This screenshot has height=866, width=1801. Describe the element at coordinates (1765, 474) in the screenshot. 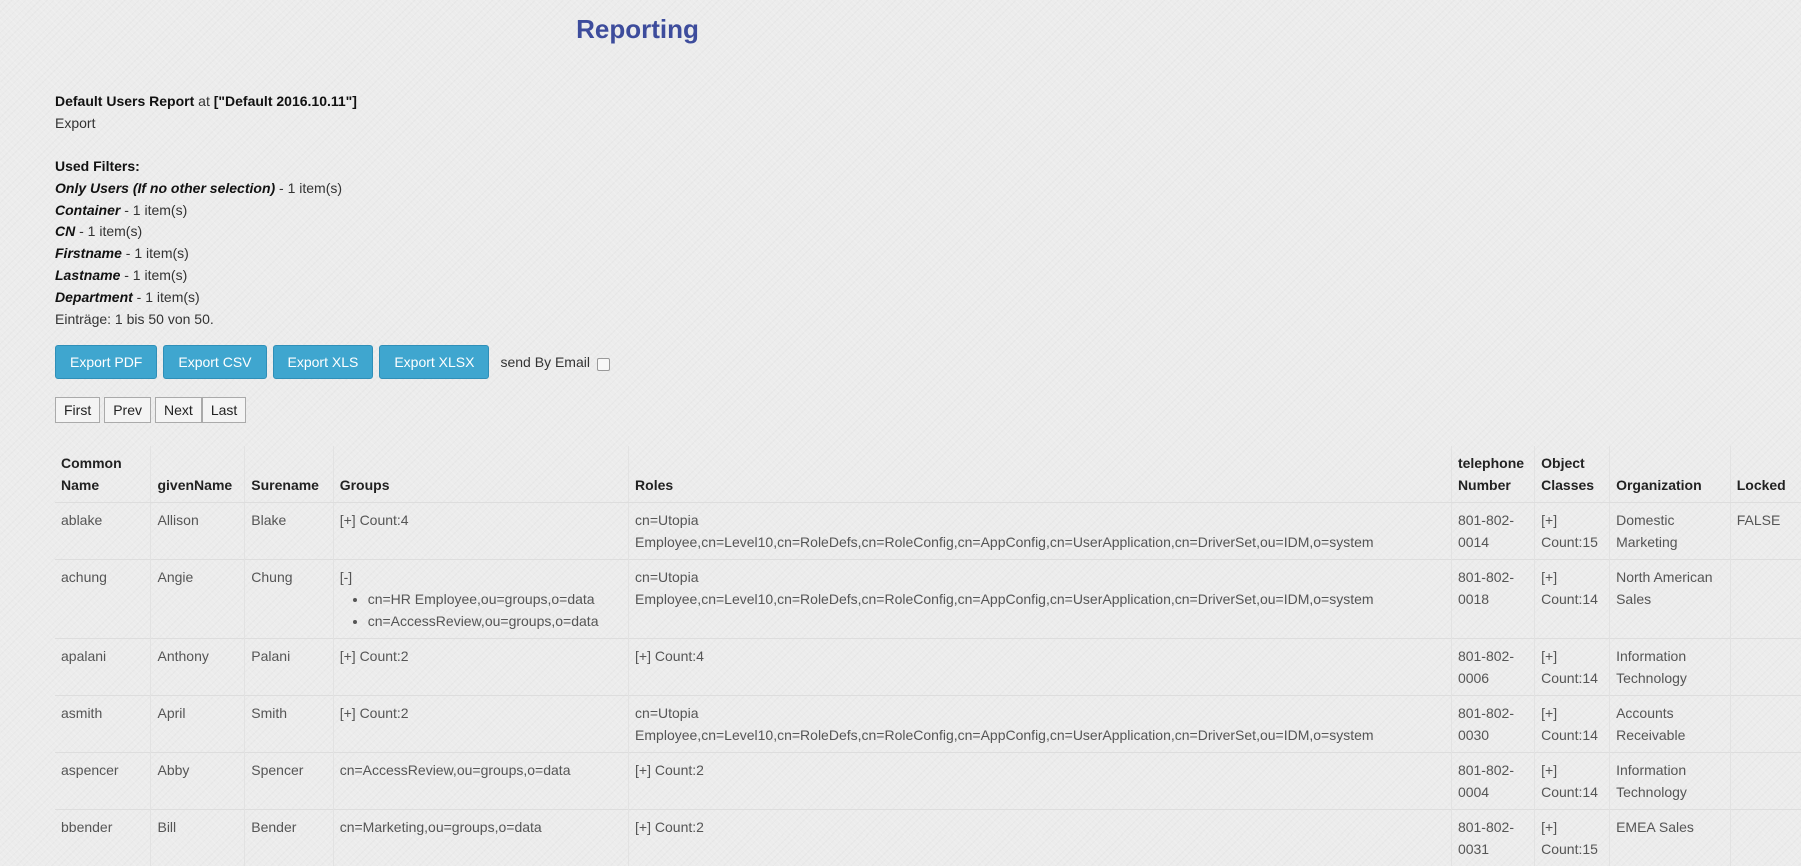

I see `col-locked: Locked` at that location.